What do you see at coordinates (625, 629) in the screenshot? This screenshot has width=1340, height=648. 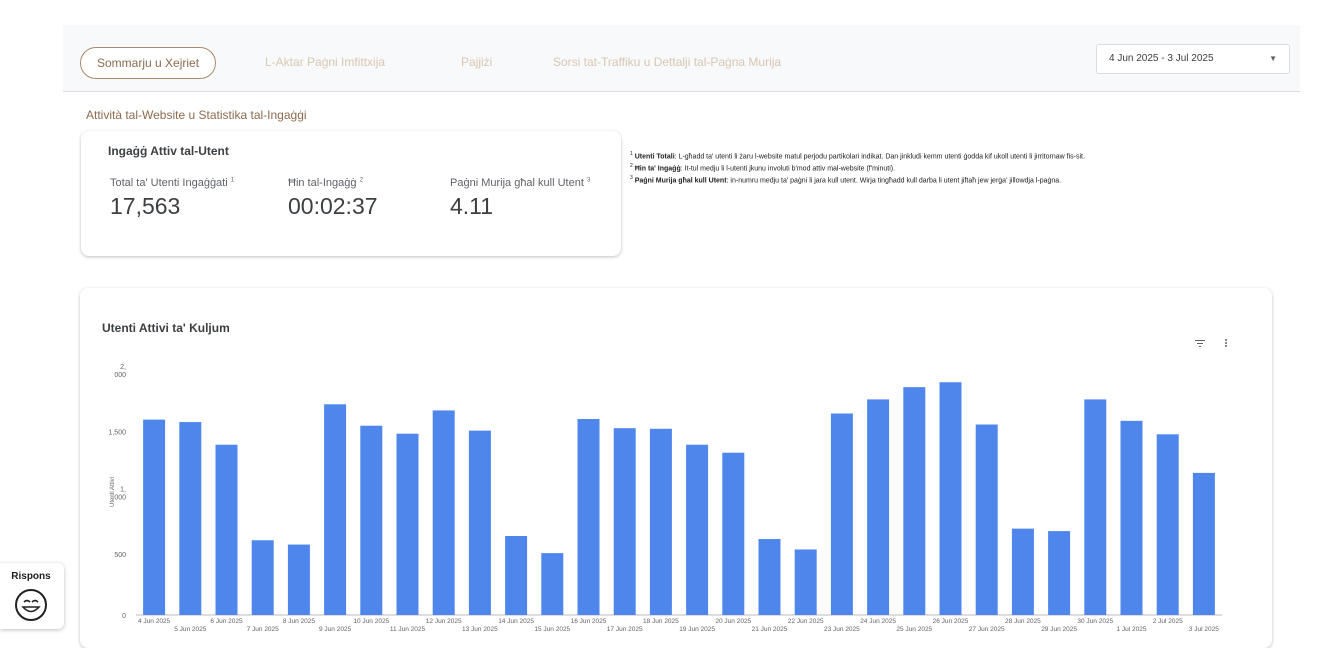 I see `x-tick-label: 17 Jun 2025` at bounding box center [625, 629].